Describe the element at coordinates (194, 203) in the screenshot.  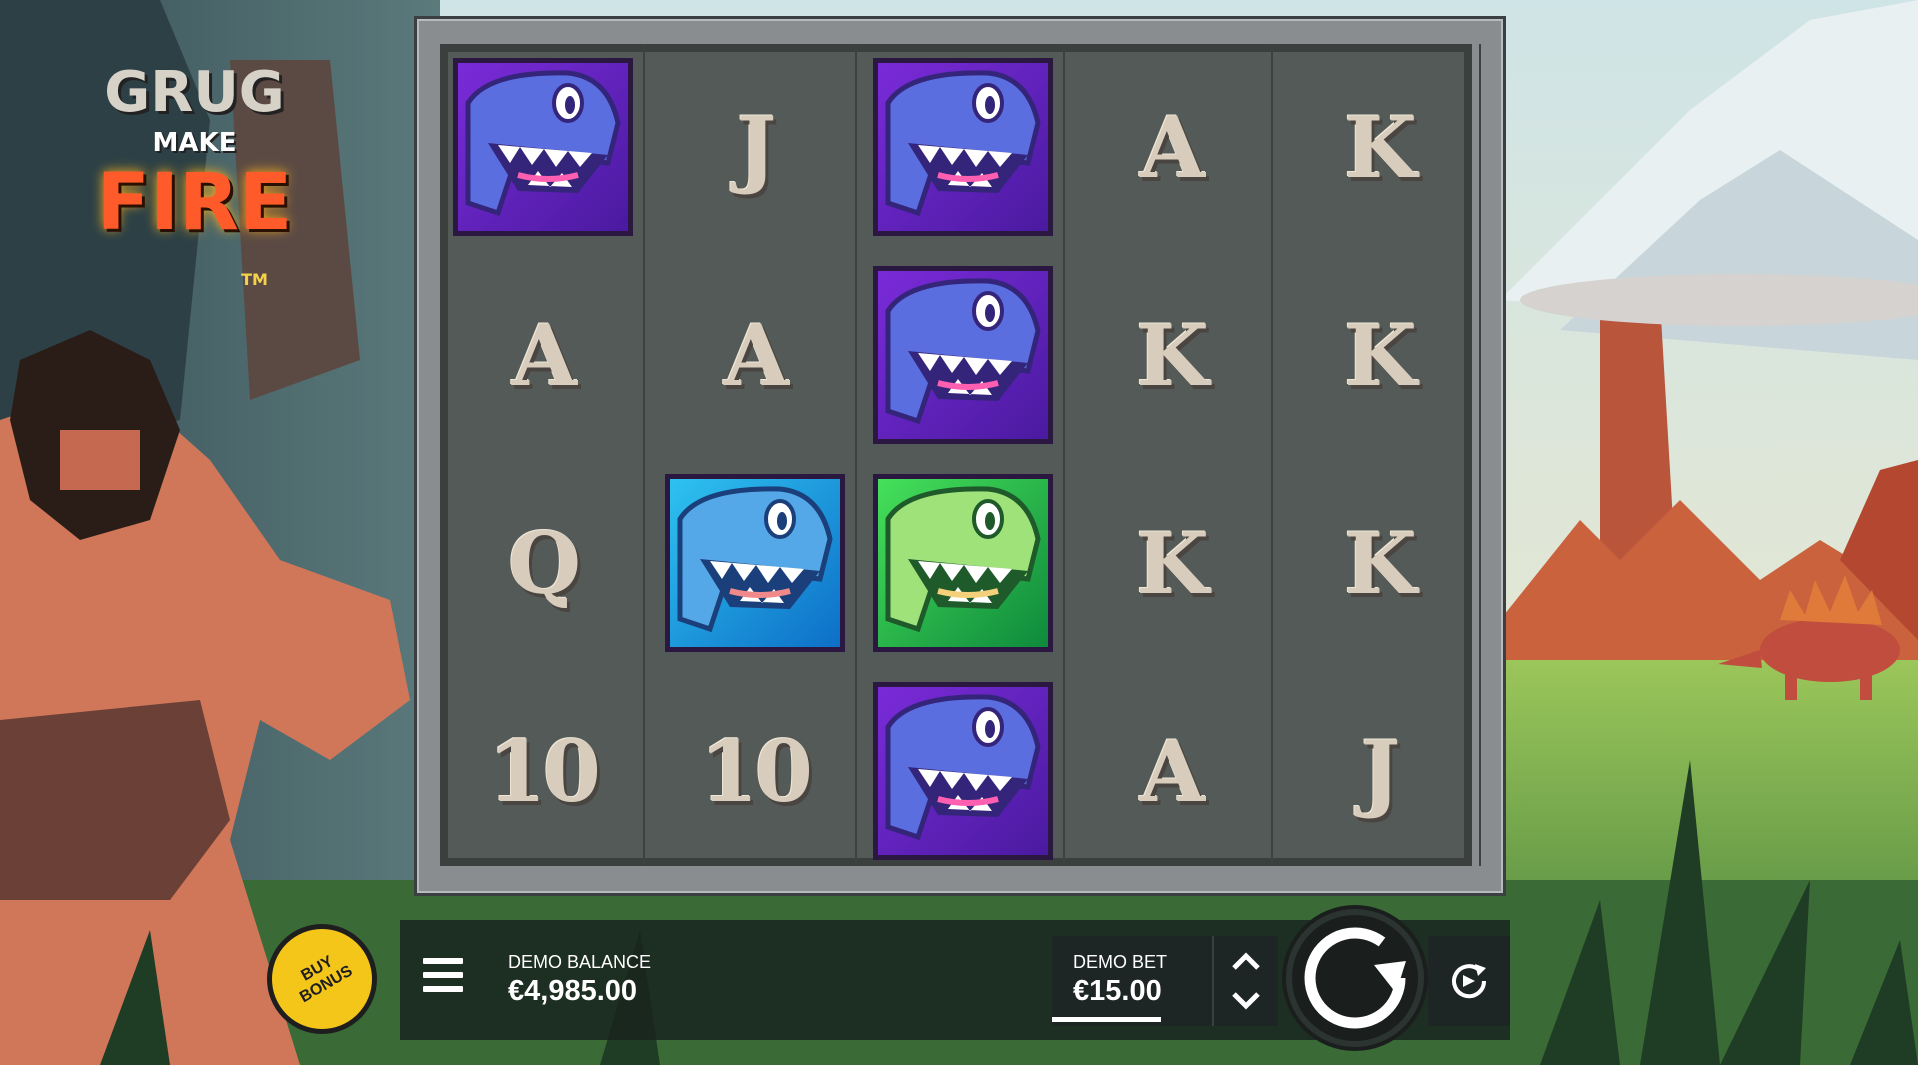
I see `logo-line-3: FIRE` at that location.